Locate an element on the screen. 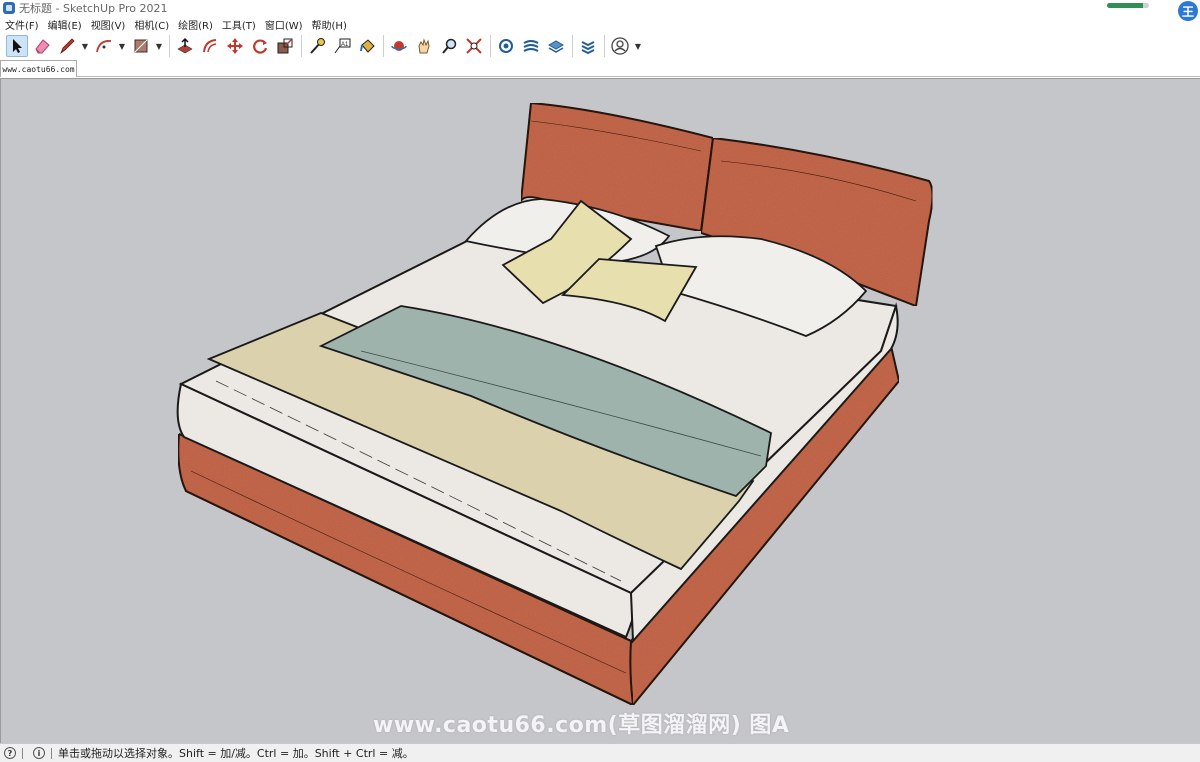  warehouse-button is located at coordinates (506, 46).